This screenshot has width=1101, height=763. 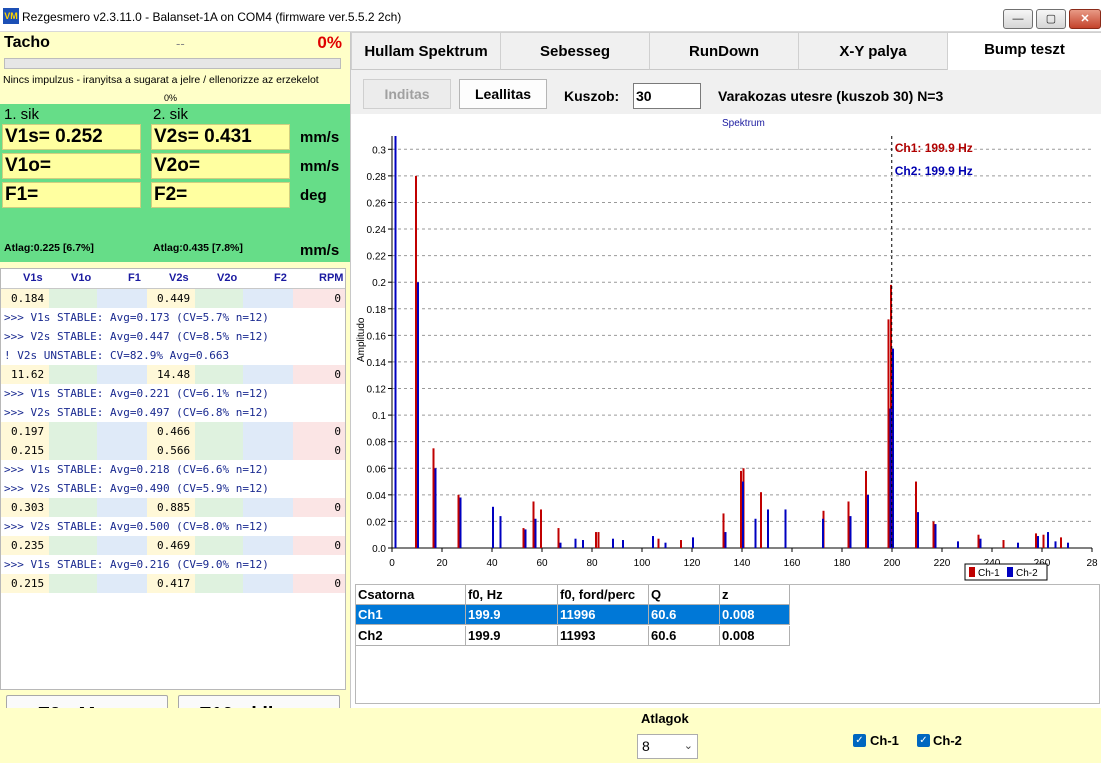 I want to click on maximize-button: ▢, so click(x=1051, y=19).